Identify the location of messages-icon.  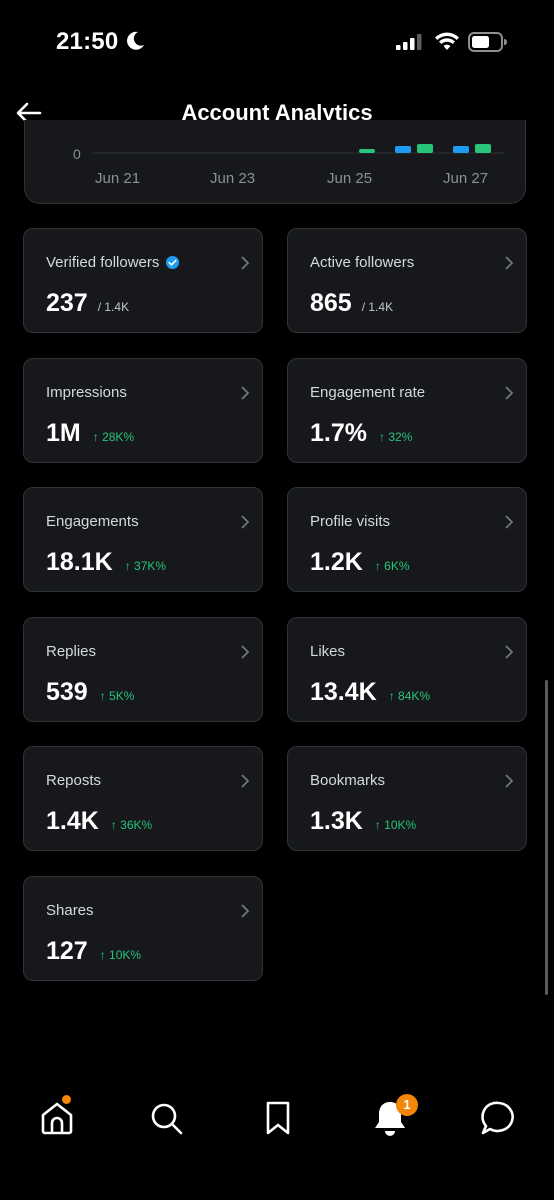
(499, 1118).